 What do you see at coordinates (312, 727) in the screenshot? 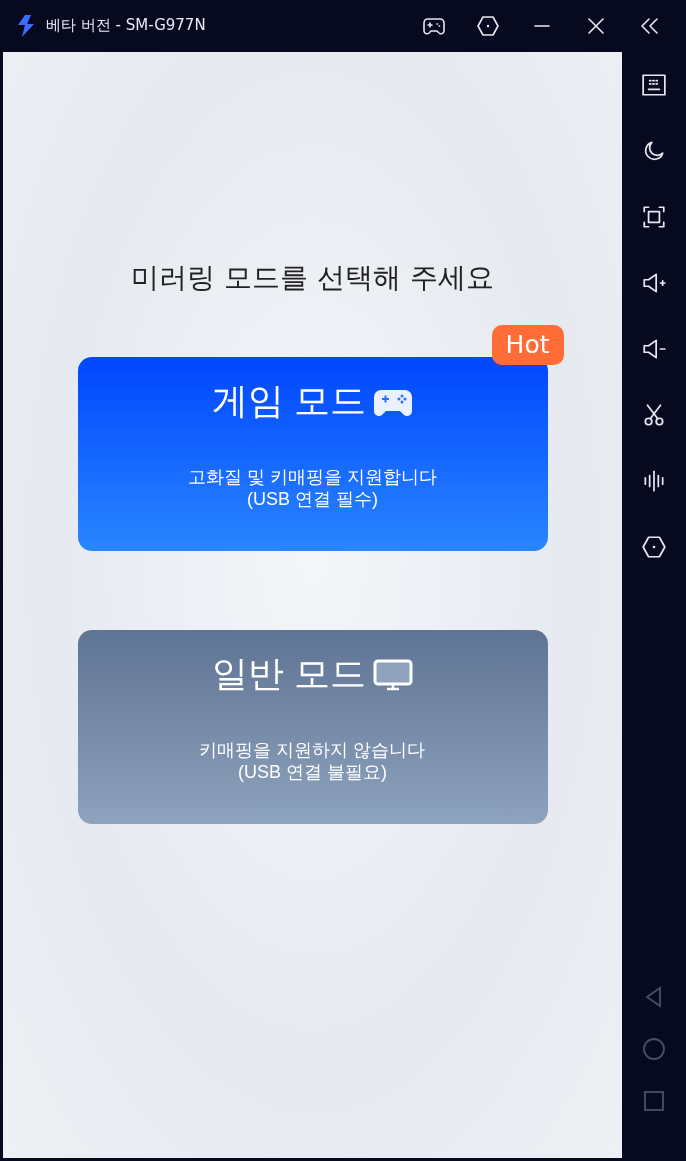
I see `mode-card: 일반 모드 키매핑을 지원하지 않습니다 (USB 연결 불필요)` at bounding box center [312, 727].